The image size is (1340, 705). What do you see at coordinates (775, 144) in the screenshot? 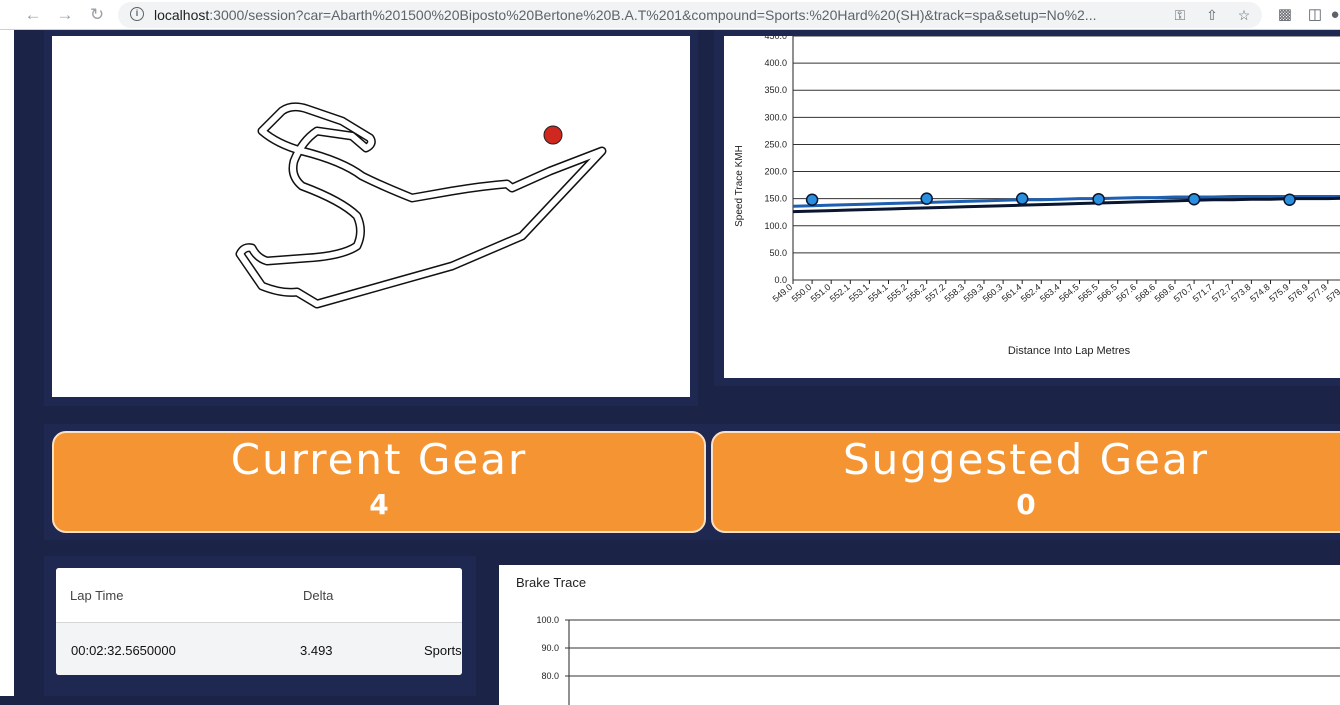
I see `y-tick-label: 250.0` at bounding box center [775, 144].